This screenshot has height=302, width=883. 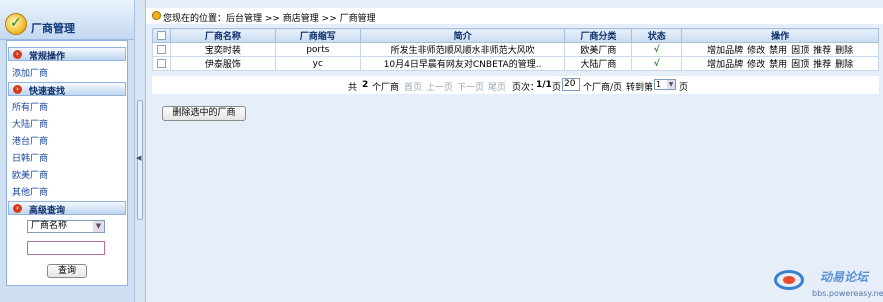 I want to click on manager-logo-icon: ✓, so click(x=16, y=24).